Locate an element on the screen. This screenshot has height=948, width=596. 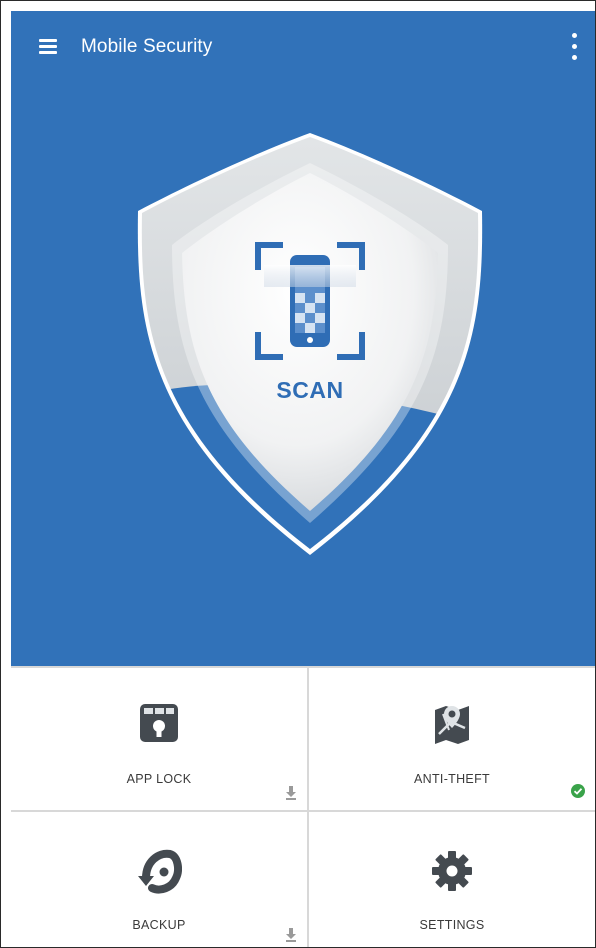
anti-theft-tile: ANTI-THEFT is located at coordinates (452, 739).